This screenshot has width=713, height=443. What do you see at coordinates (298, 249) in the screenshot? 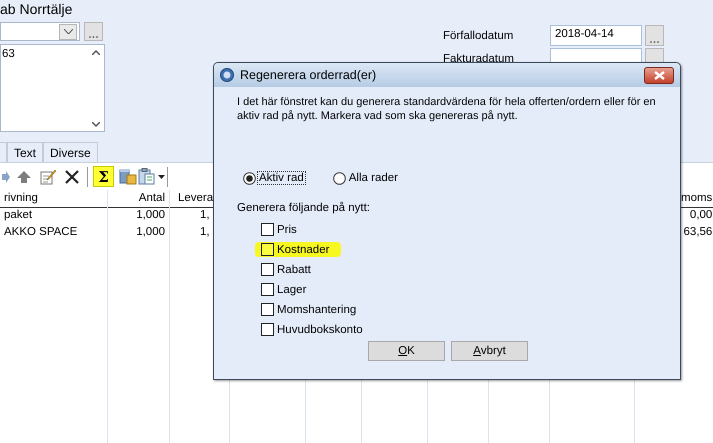
I see `checkbox-option: Kostnader` at bounding box center [298, 249].